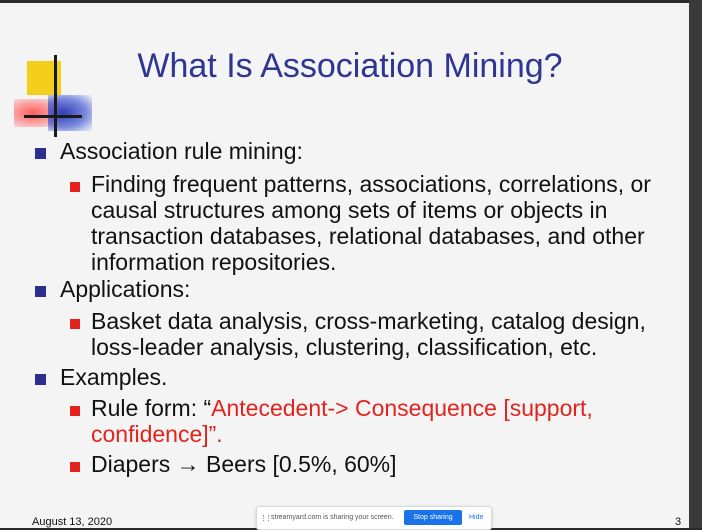 This screenshot has height=530, width=702. Describe the element at coordinates (350, 66) in the screenshot. I see `slide-title: What Is Association Mining?` at that location.